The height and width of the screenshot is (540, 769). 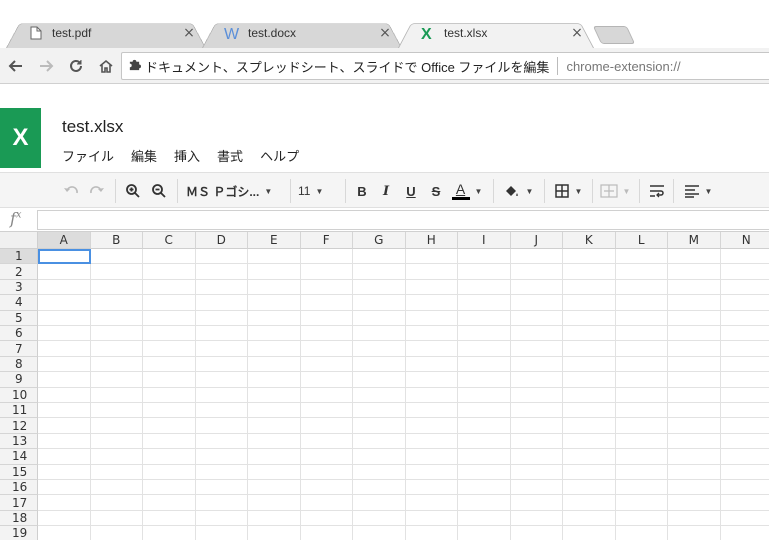 What do you see at coordinates (232, 33) in the screenshot?
I see `svg-text: W` at bounding box center [232, 33].